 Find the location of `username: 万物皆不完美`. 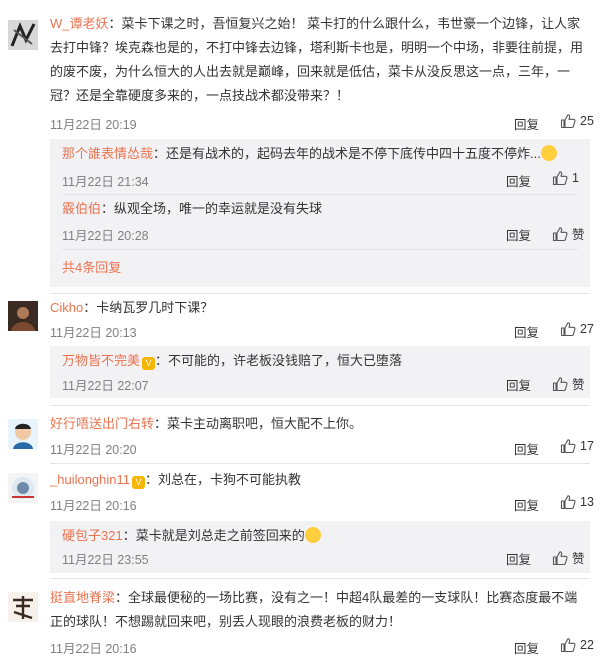

username: 万物皆不完美 is located at coordinates (101, 360).